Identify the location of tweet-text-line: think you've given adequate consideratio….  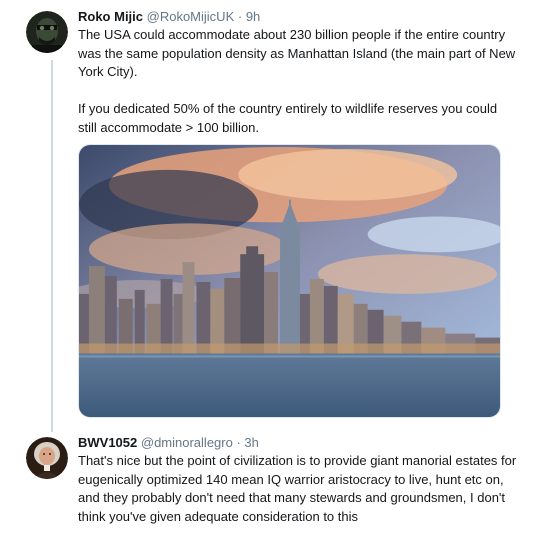
(218, 516).